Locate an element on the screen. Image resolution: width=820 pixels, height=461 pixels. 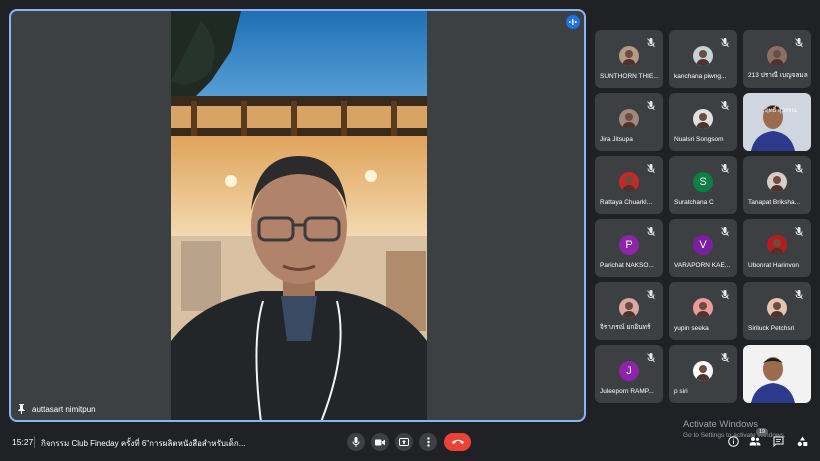
microphone-icon is located at coordinates (356, 442).